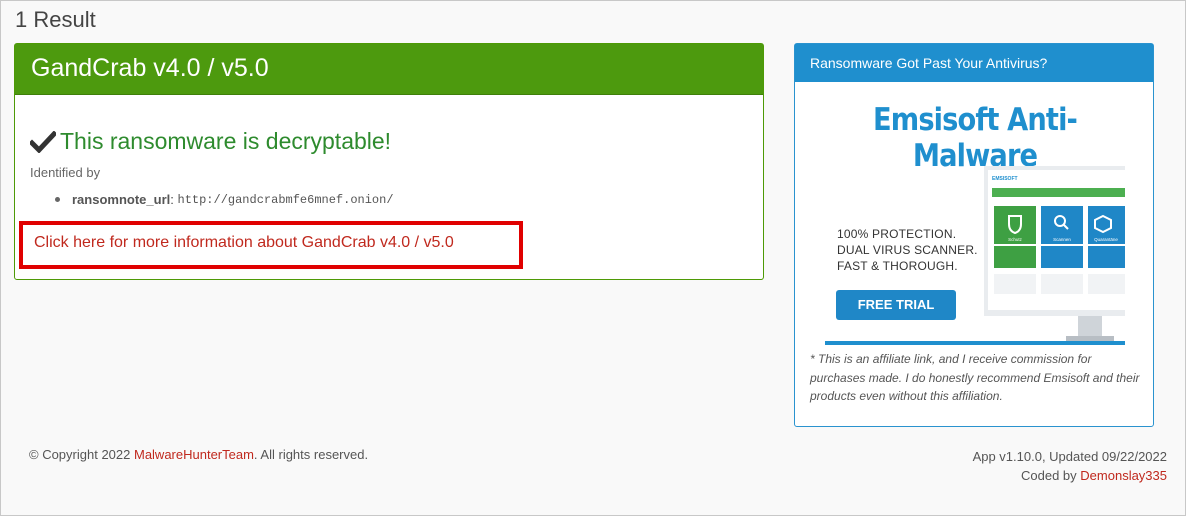  What do you see at coordinates (1051, 254) in the screenshot?
I see `monitor-illustration: EMSISOFT Schutz Scannen Quarantäne` at bounding box center [1051, 254].